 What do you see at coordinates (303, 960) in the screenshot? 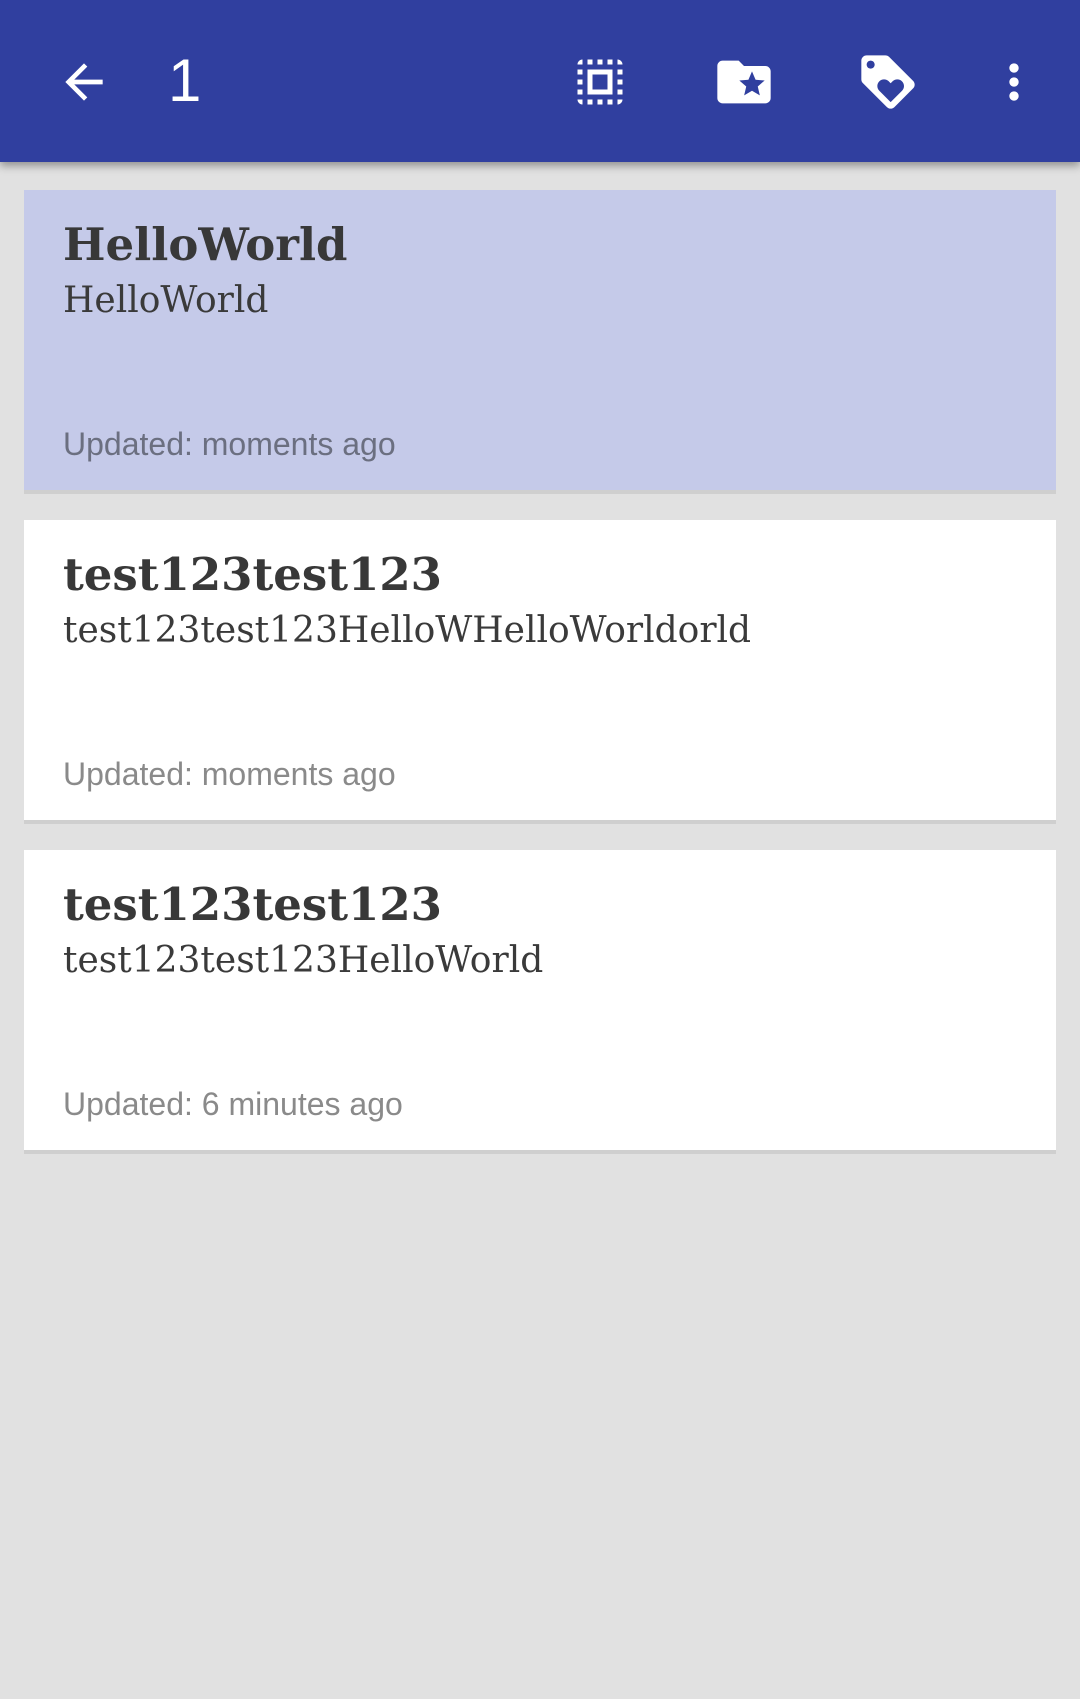
I see `note-preview: test123test123HelloWorld` at bounding box center [303, 960].